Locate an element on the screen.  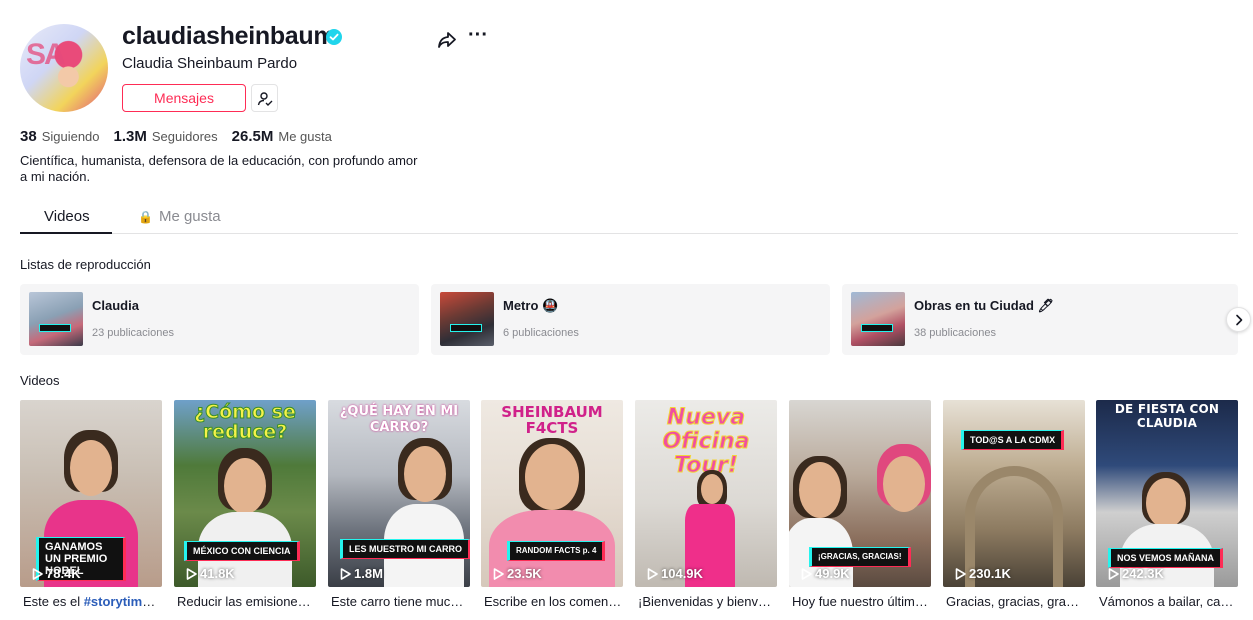
video-headline: SHEINBAUM F4CTS is located at coordinates (552, 420).